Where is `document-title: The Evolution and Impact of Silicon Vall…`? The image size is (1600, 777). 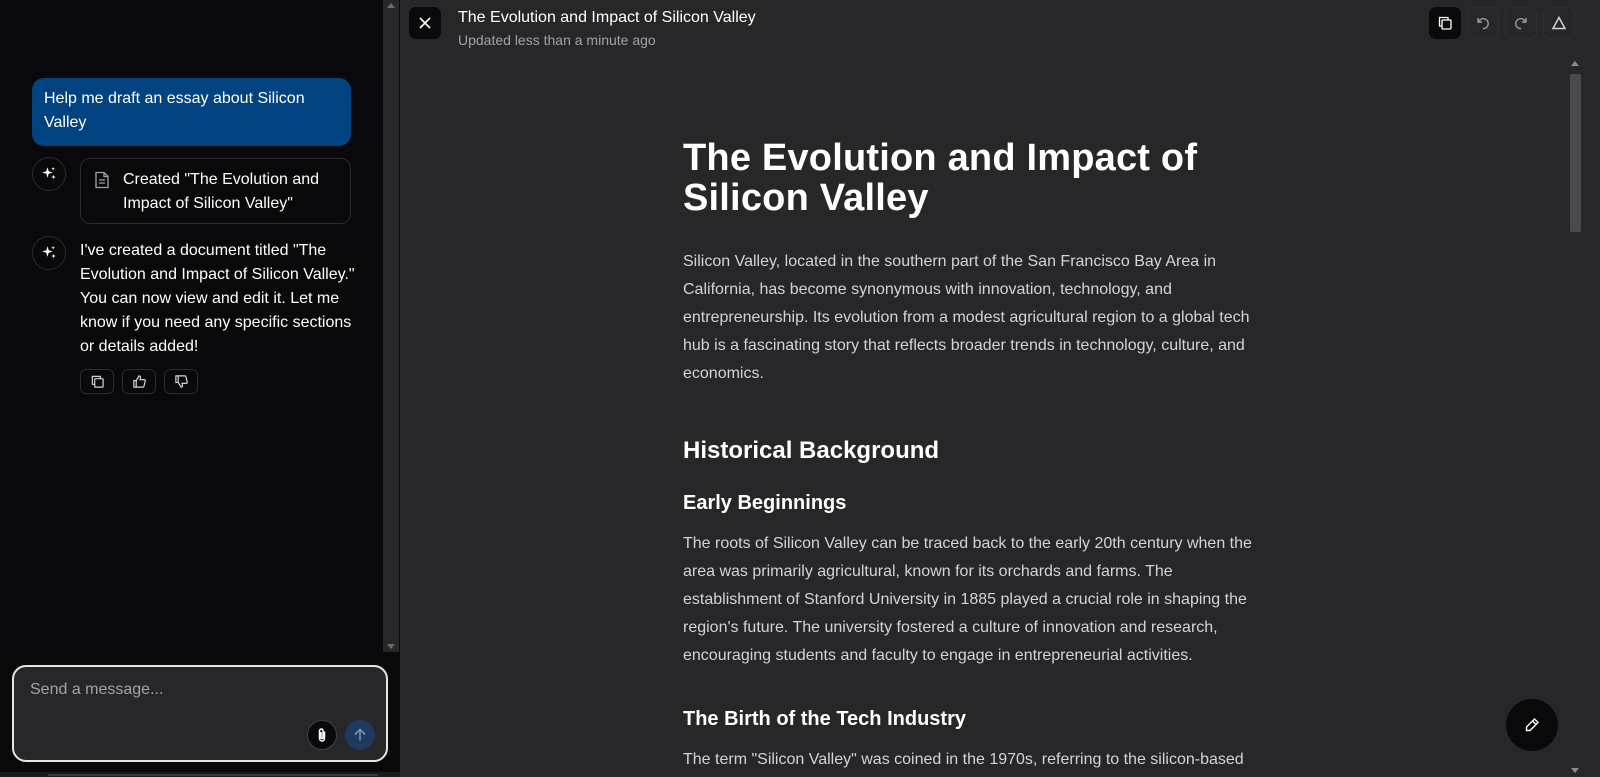 document-title: The Evolution and Impact of Silicon Vall… is located at coordinates (940, 178).